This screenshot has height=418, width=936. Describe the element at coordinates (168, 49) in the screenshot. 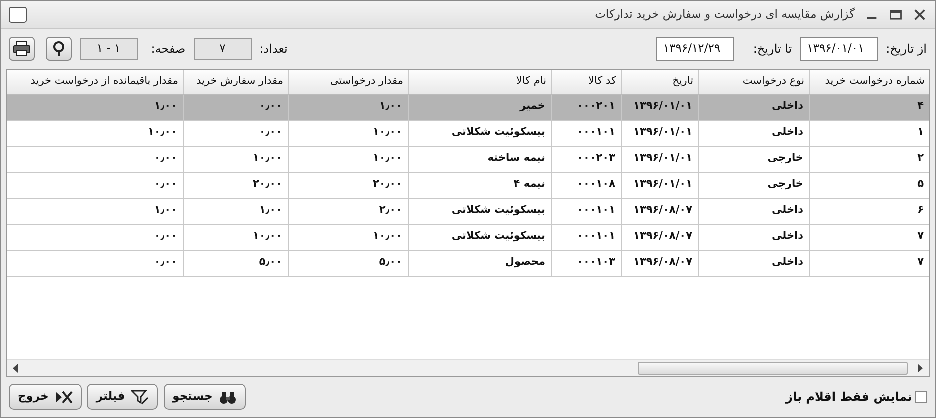

I see `page-label: صفحه:` at that location.